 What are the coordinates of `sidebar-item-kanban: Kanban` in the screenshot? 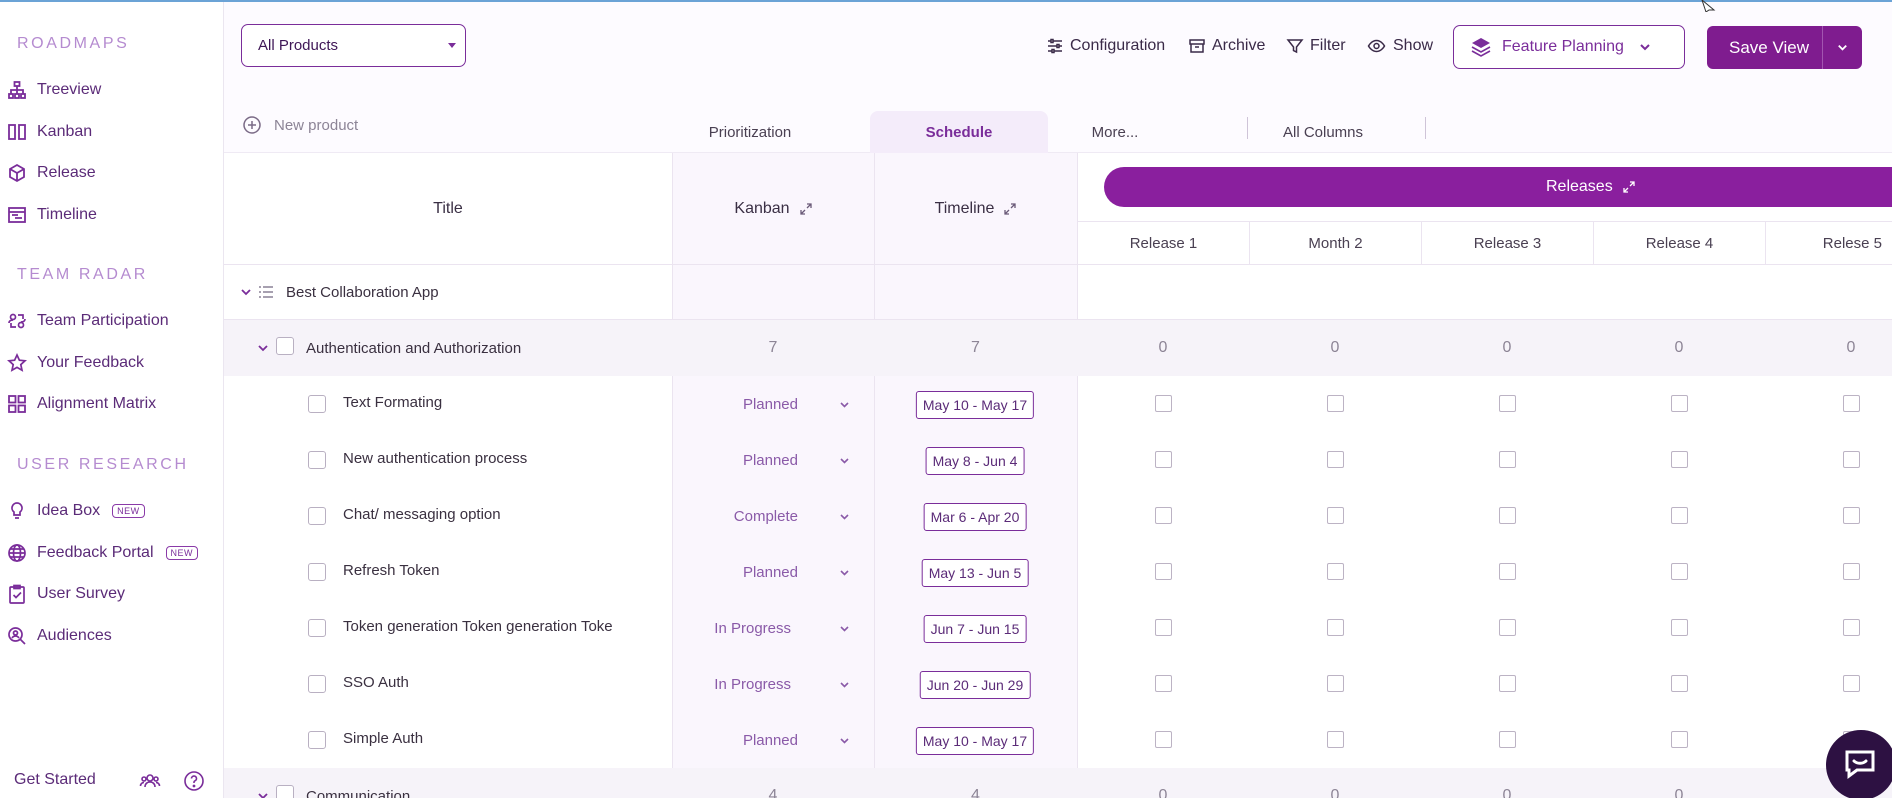 It's located at (112, 132).